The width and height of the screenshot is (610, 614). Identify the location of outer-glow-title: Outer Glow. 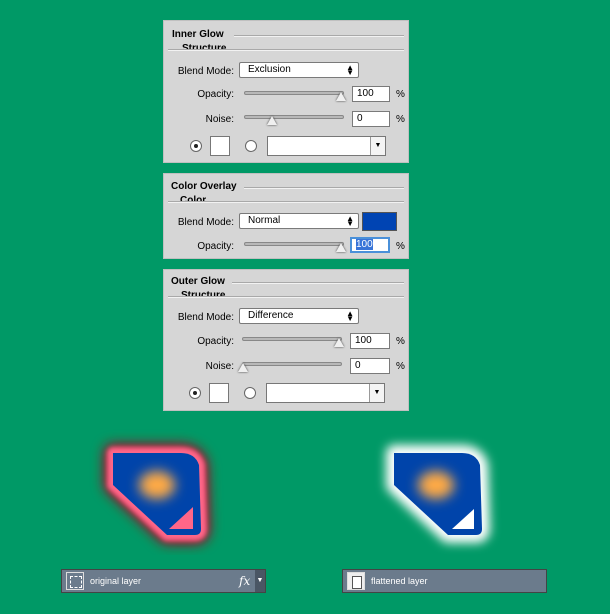
(198, 281).